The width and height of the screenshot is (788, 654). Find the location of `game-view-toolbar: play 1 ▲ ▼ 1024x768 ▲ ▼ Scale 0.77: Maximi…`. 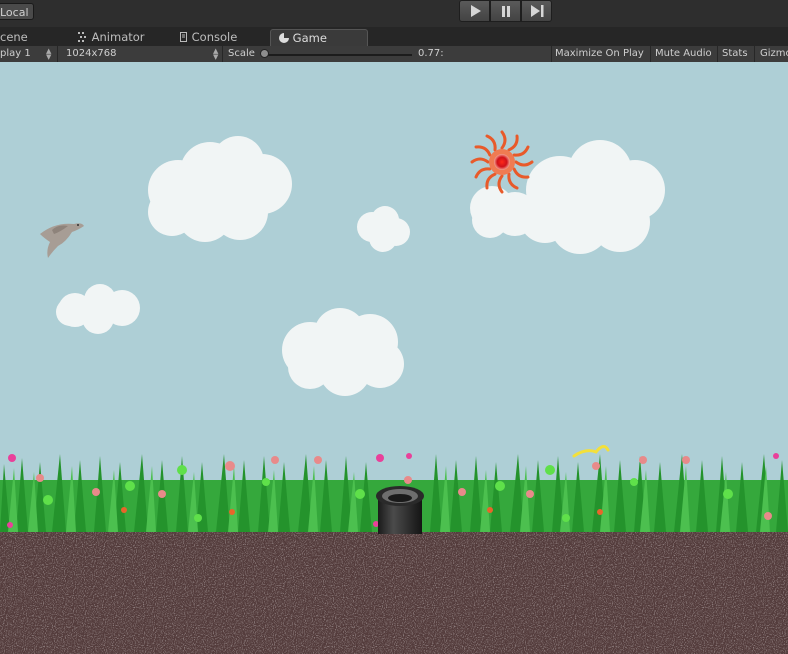

game-view-toolbar: play 1 ▲ ▼ 1024x768 ▲ ▼ Scale 0.77: Maximi… is located at coordinates (394, 54).